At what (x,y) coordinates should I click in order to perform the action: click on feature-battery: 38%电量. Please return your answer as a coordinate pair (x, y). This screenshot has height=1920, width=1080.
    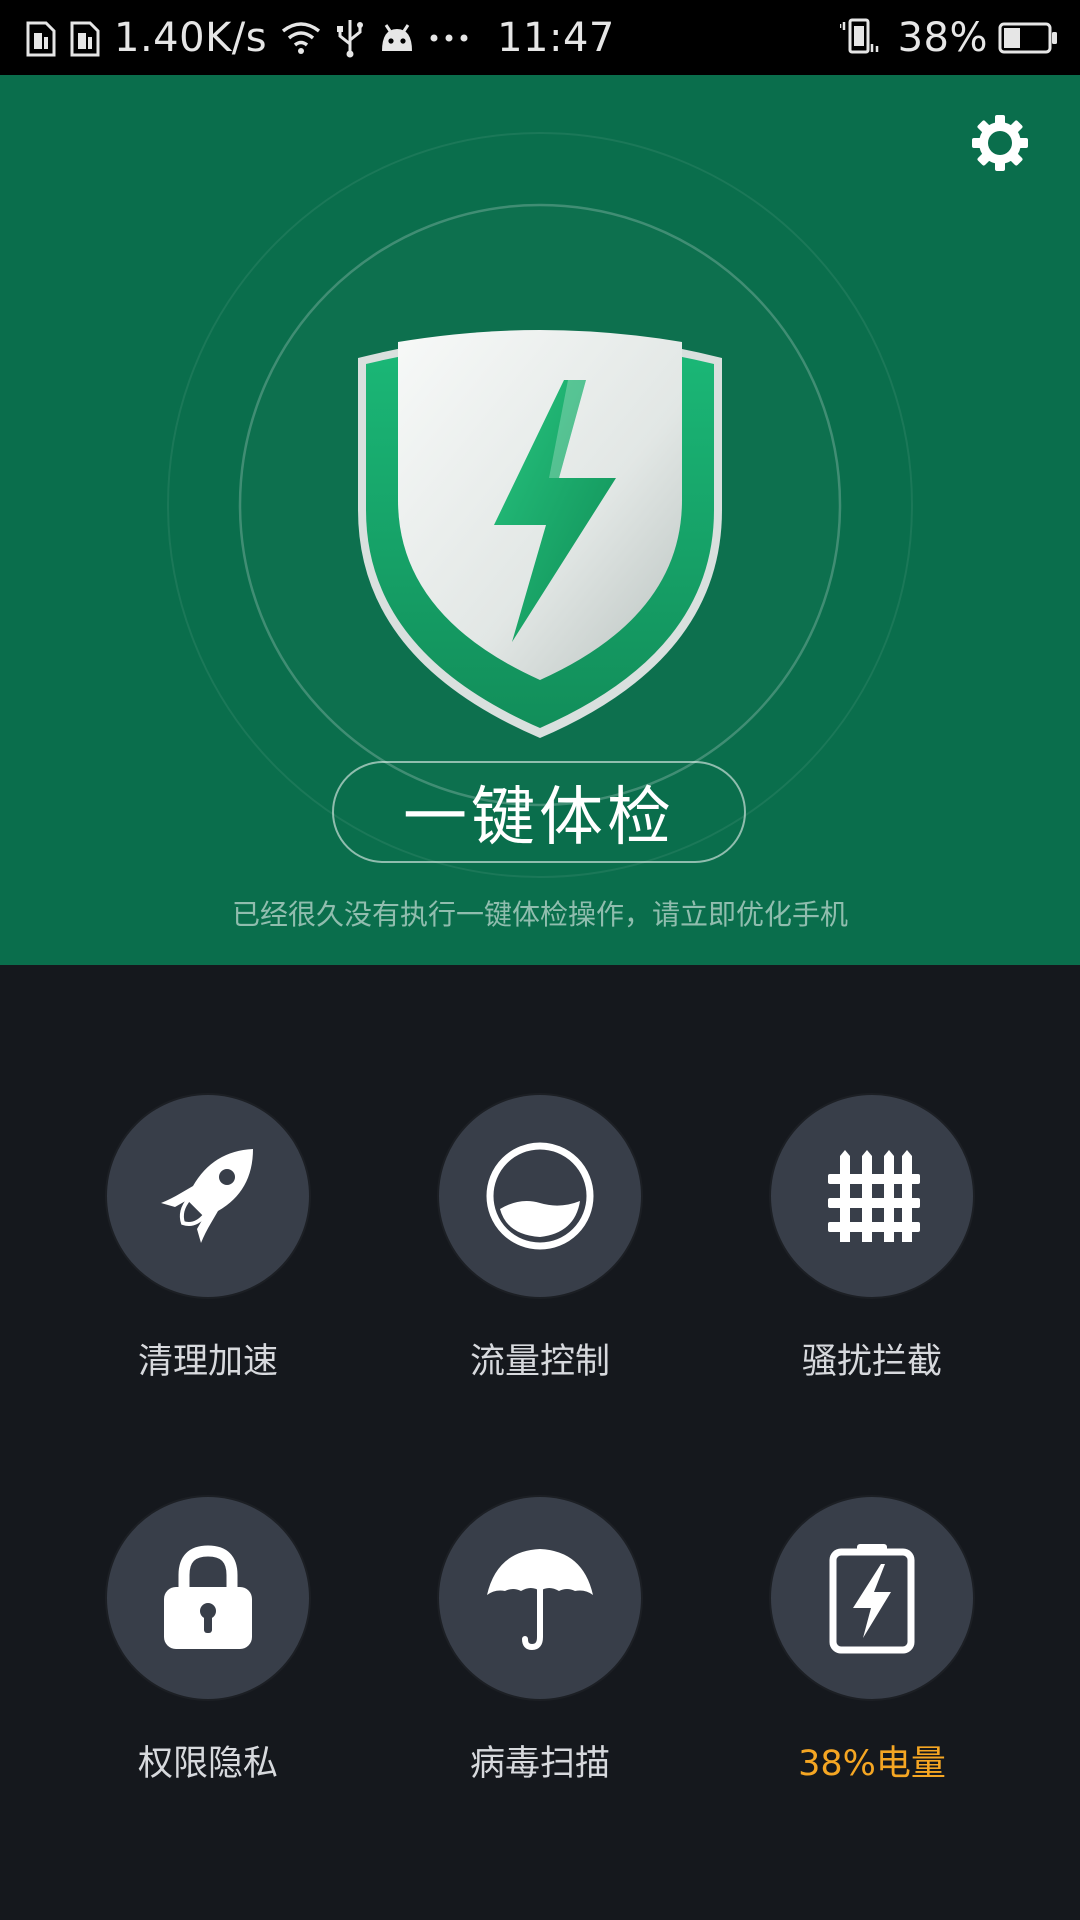
    Looking at the image, I should click on (872, 1641).